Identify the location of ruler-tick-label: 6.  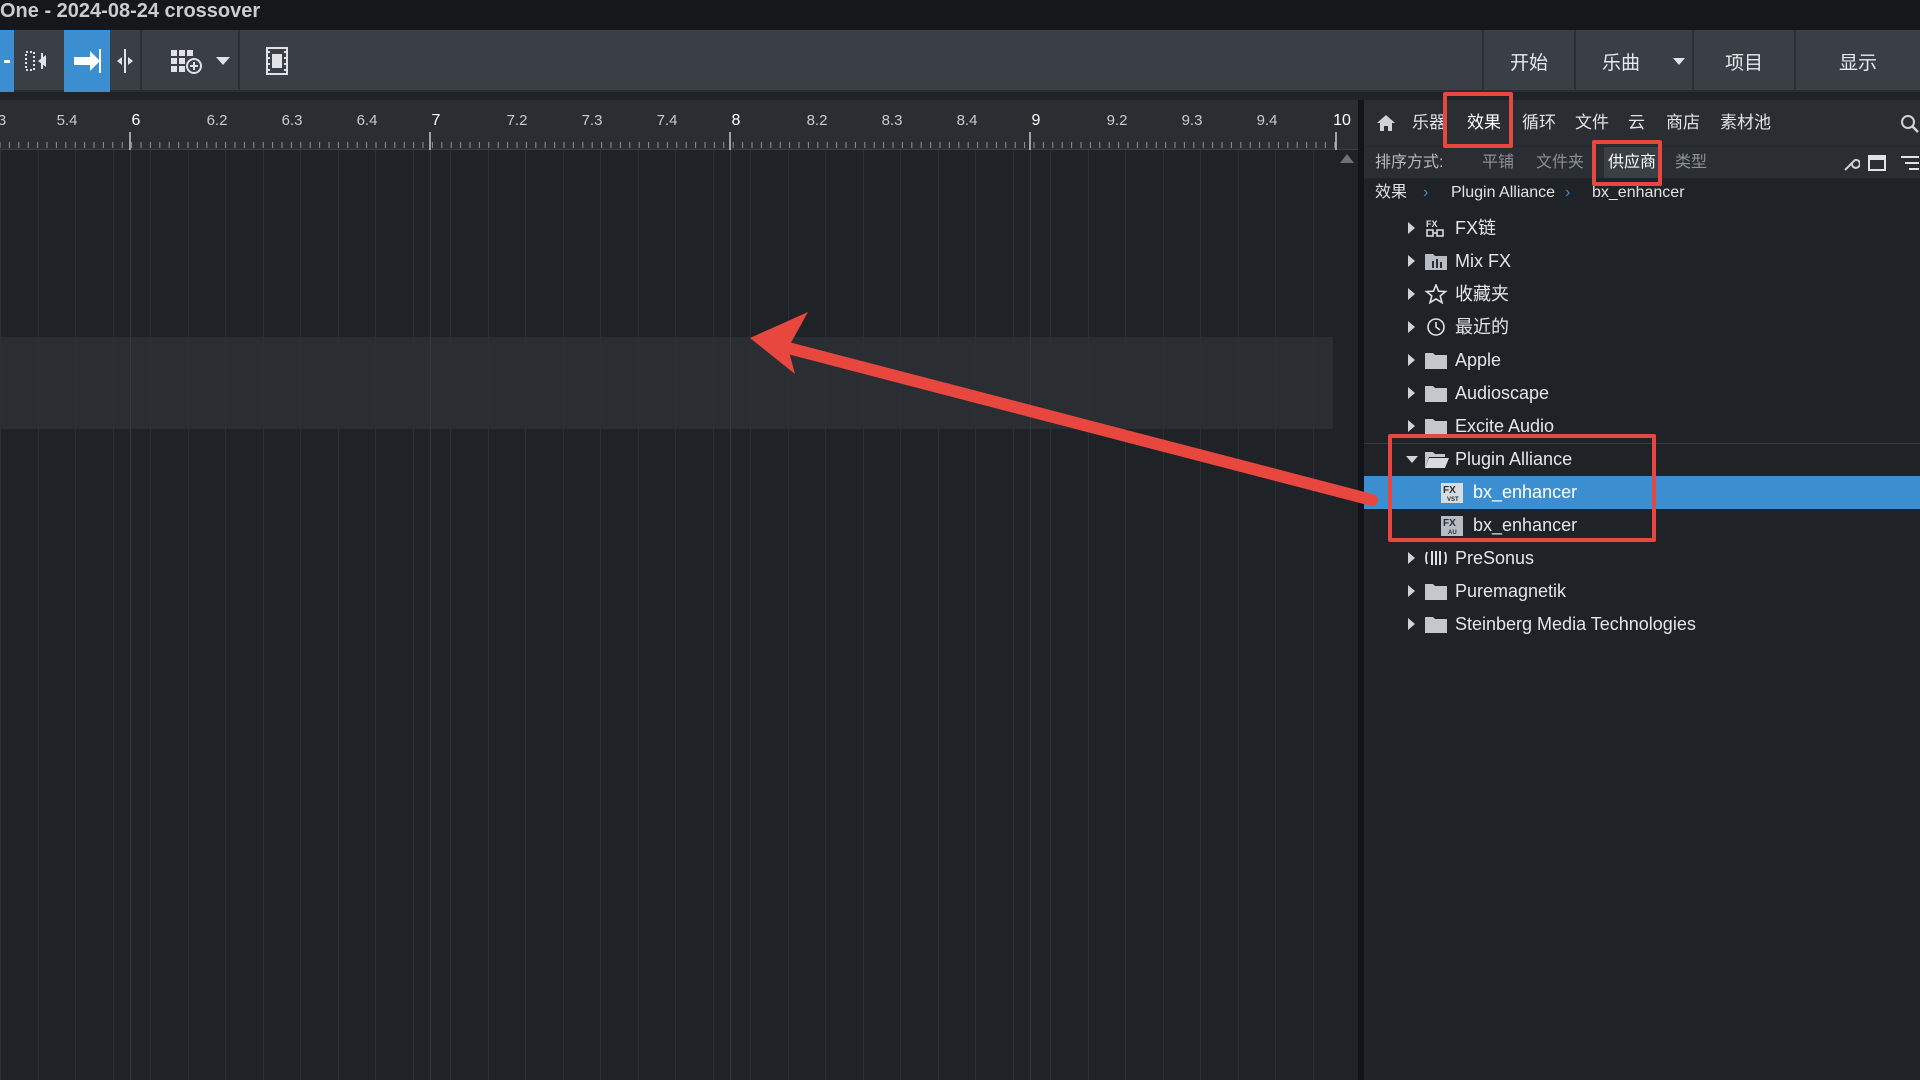
(136, 120).